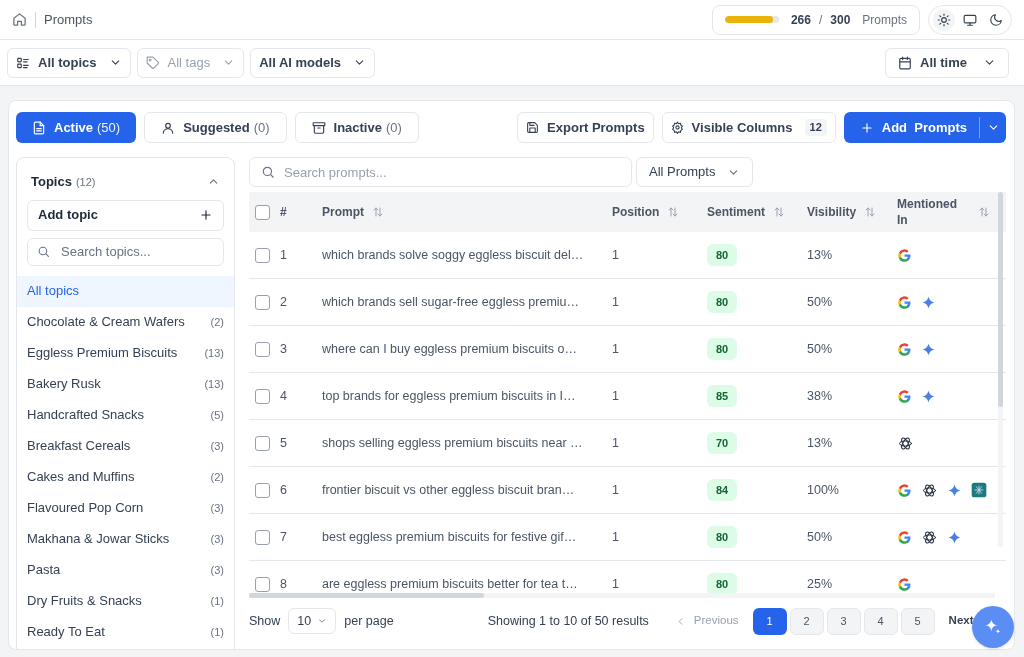 The height and width of the screenshot is (657, 1024). Describe the element at coordinates (125, 353) in the screenshot. I see `topic-item: Eggless Premium Biscuits (13)` at that location.